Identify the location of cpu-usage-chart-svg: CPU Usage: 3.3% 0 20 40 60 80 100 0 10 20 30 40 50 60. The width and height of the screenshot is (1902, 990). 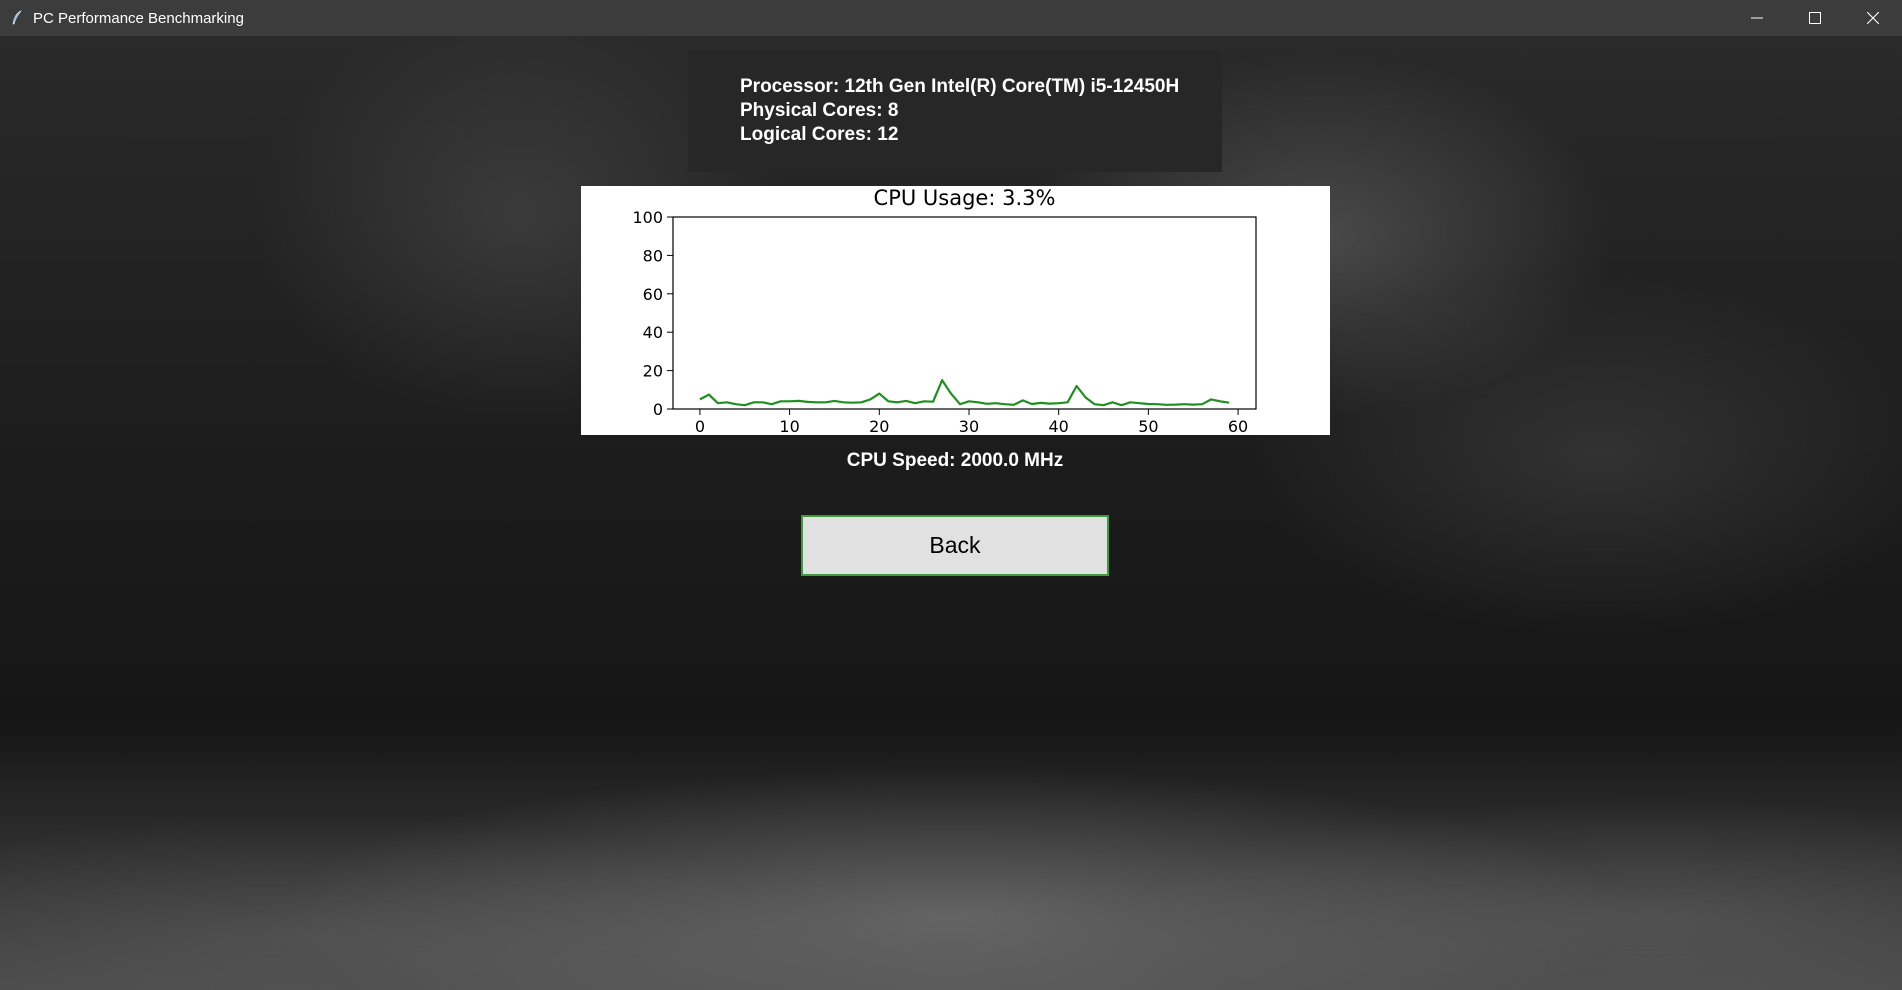
(944, 310).